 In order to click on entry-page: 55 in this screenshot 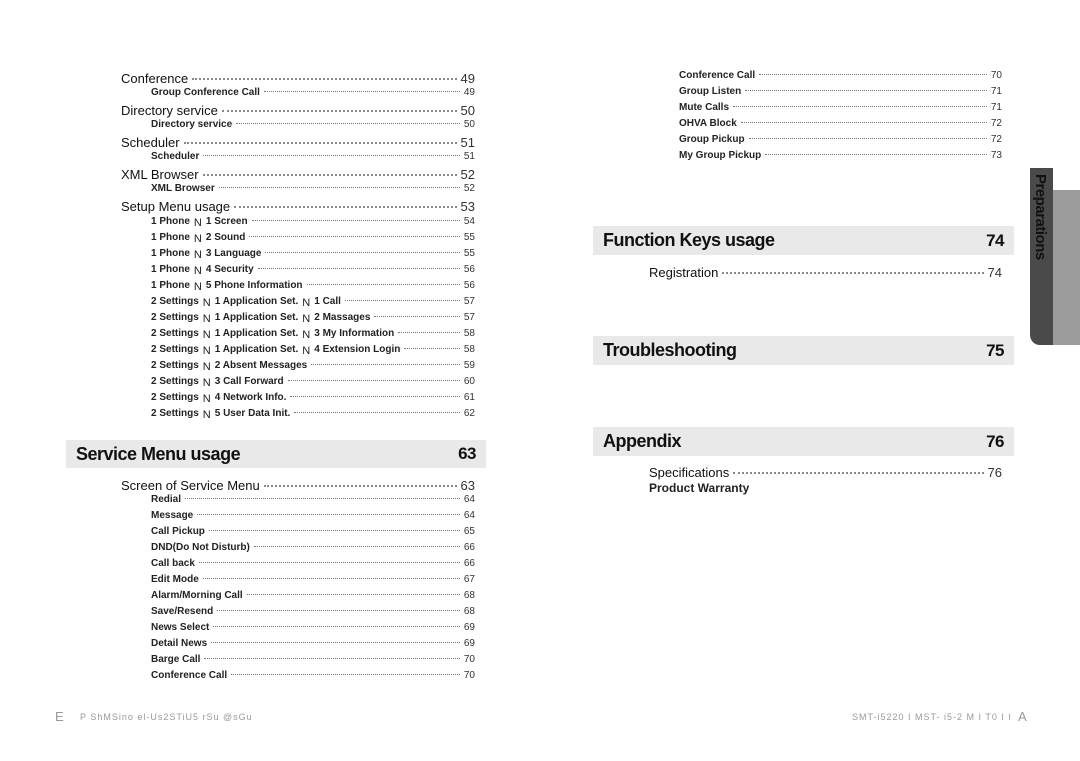, I will do `click(469, 253)`.